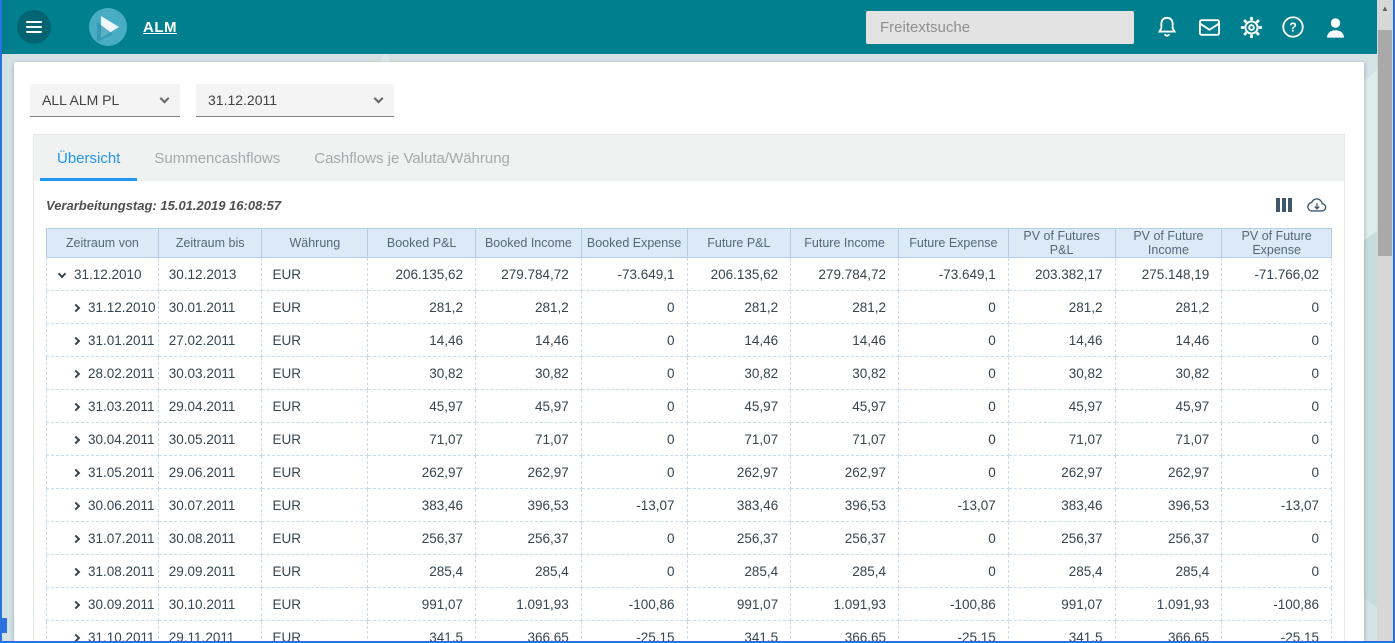 The image size is (1395, 643). What do you see at coordinates (953, 604) in the screenshot?
I see `cell-future-expense: -100,86` at bounding box center [953, 604].